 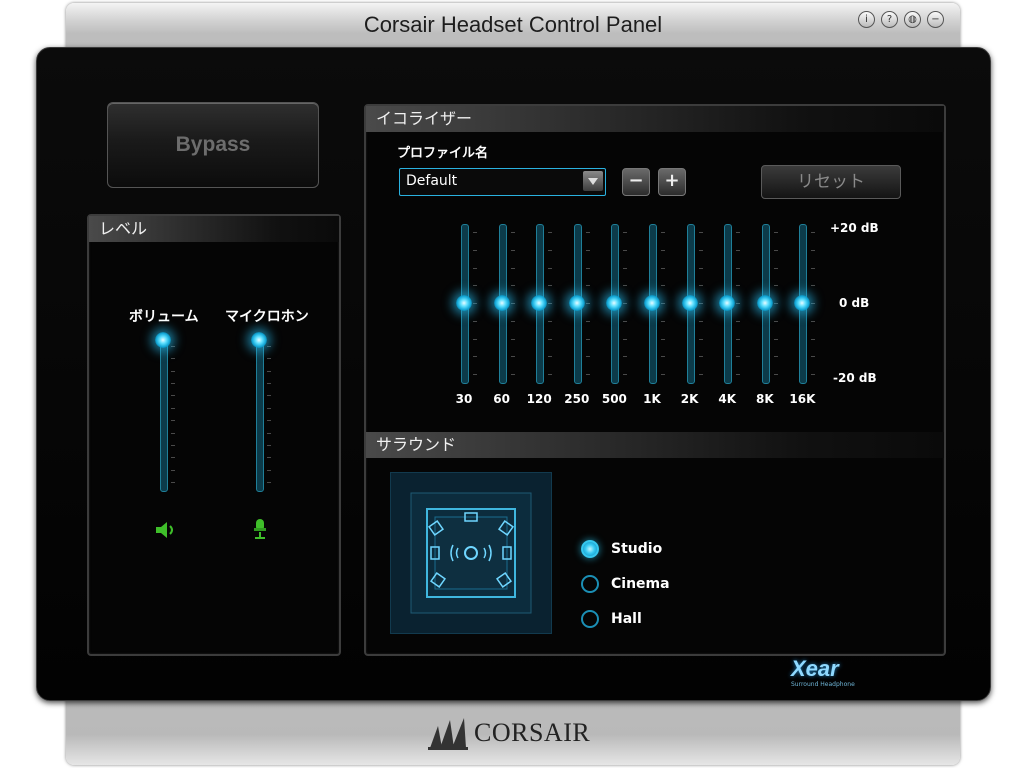 What do you see at coordinates (655, 445) in the screenshot?
I see `surround-heading: サラウンド` at bounding box center [655, 445].